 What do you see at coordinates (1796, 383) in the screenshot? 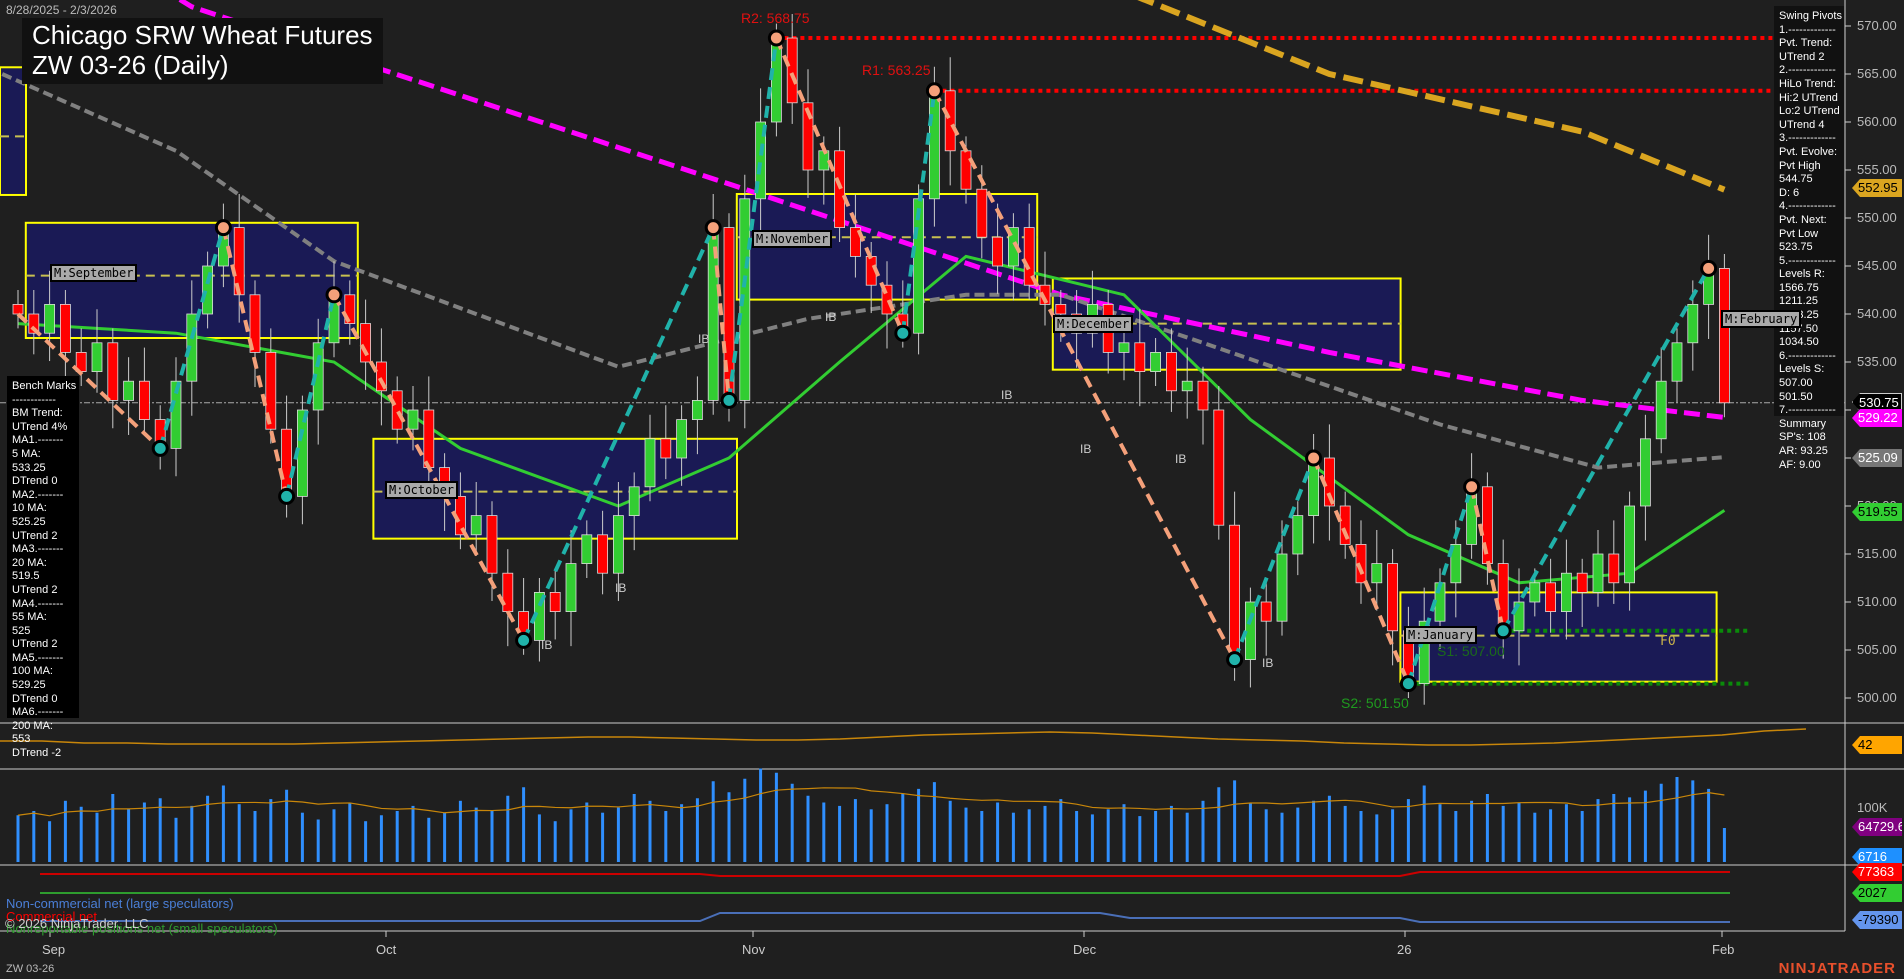
I see `swing_pivots-line: 507.00` at bounding box center [1796, 383].